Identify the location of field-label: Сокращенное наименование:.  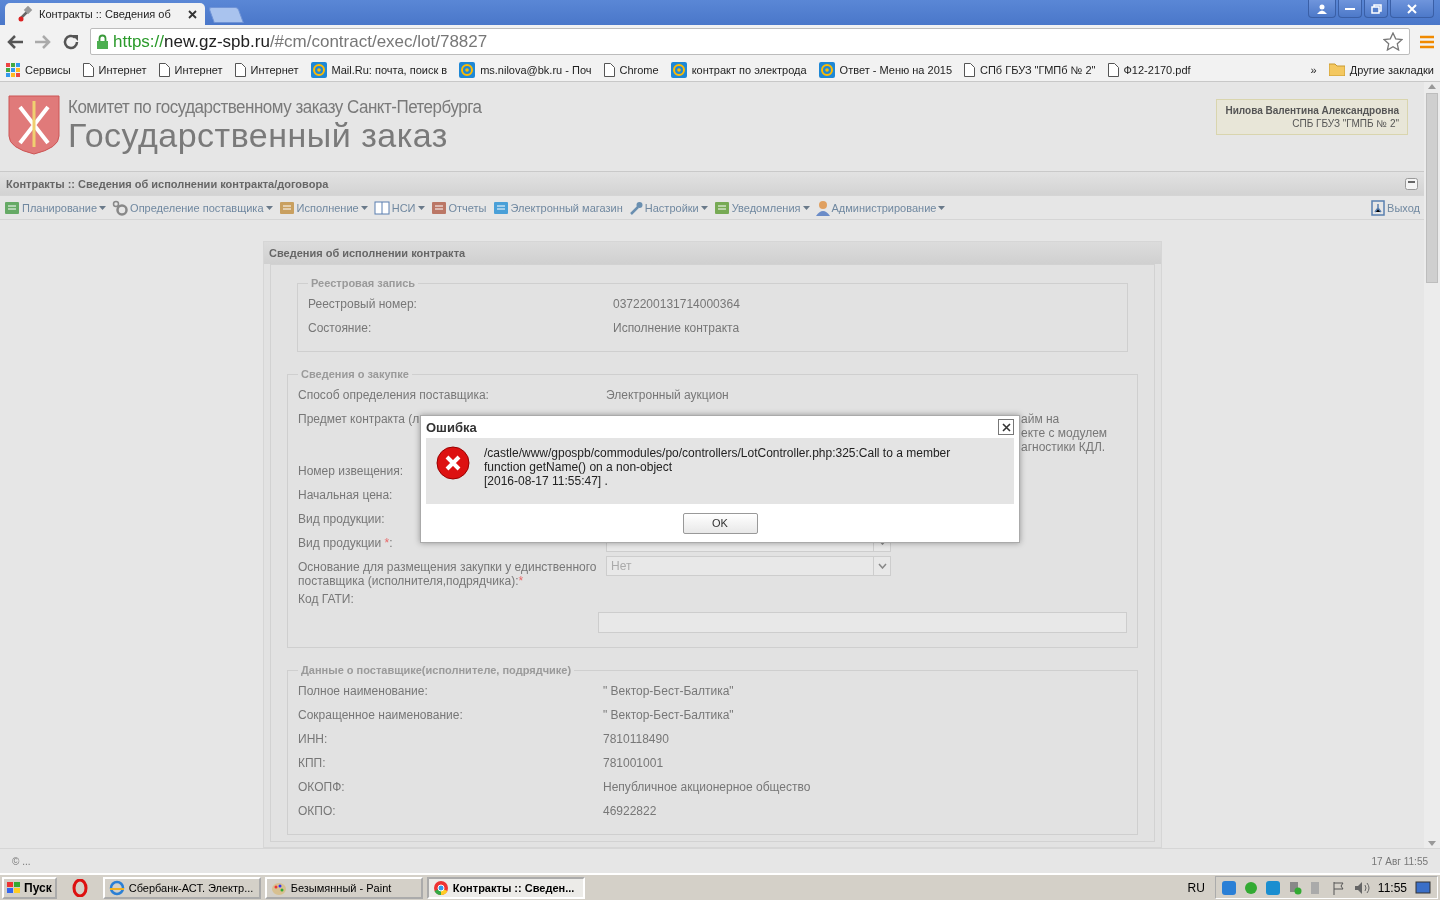
(380, 715).